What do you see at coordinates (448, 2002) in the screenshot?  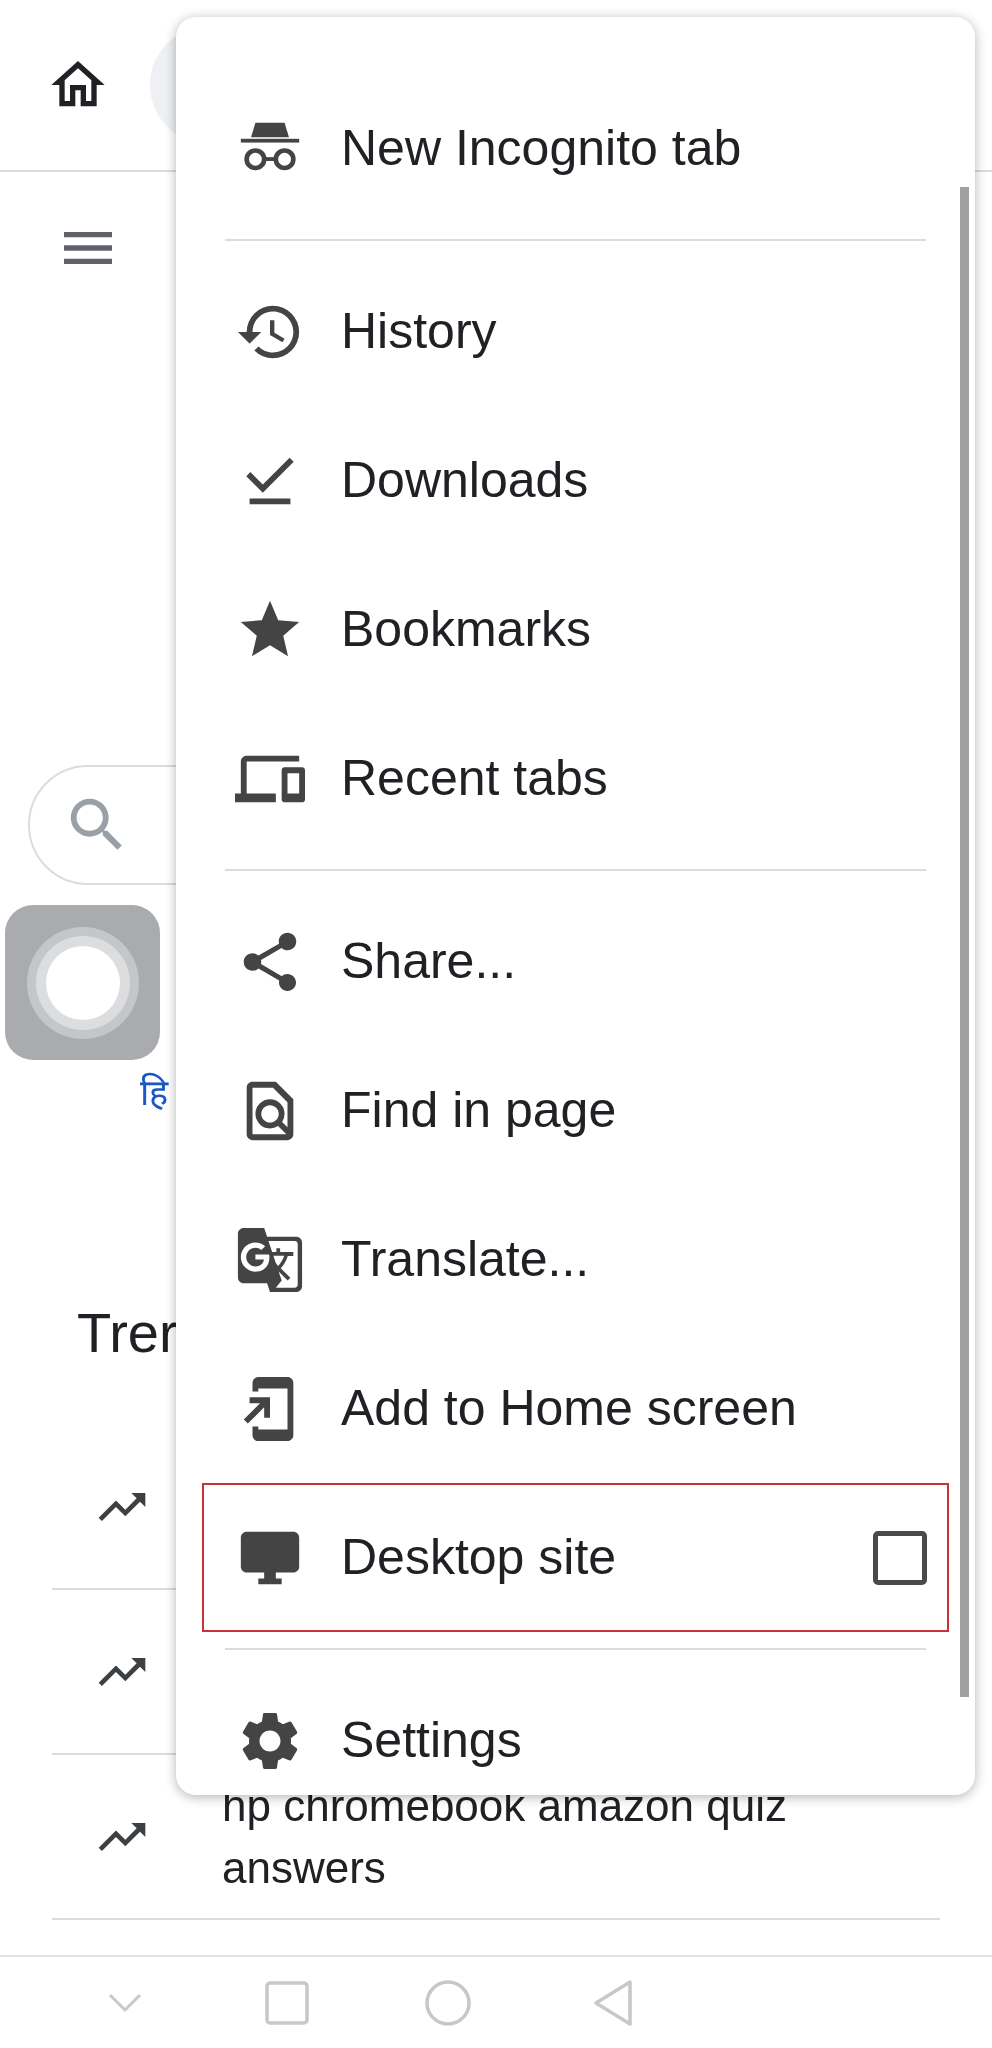 I see `home-circle-icon` at bounding box center [448, 2002].